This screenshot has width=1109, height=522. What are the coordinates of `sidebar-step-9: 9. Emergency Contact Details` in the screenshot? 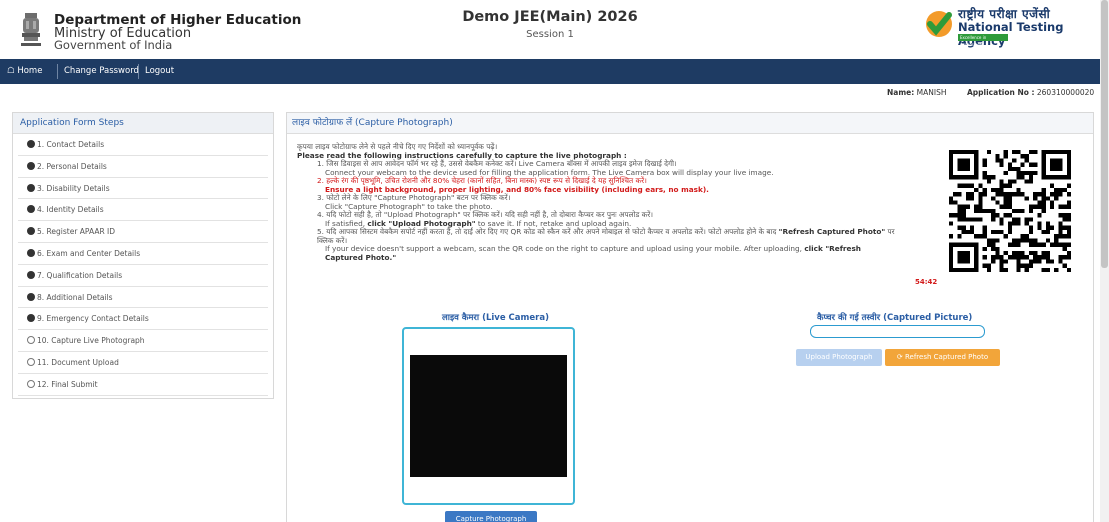 It's located at (143, 319).